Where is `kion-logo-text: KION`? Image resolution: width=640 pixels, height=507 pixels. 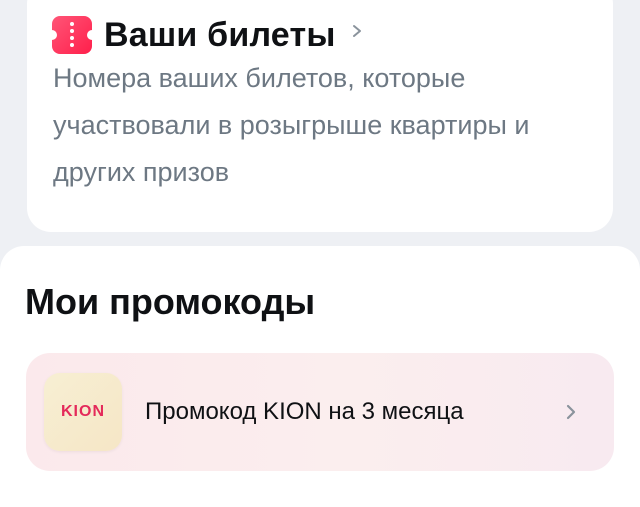 kion-logo-text: KION is located at coordinates (83, 411).